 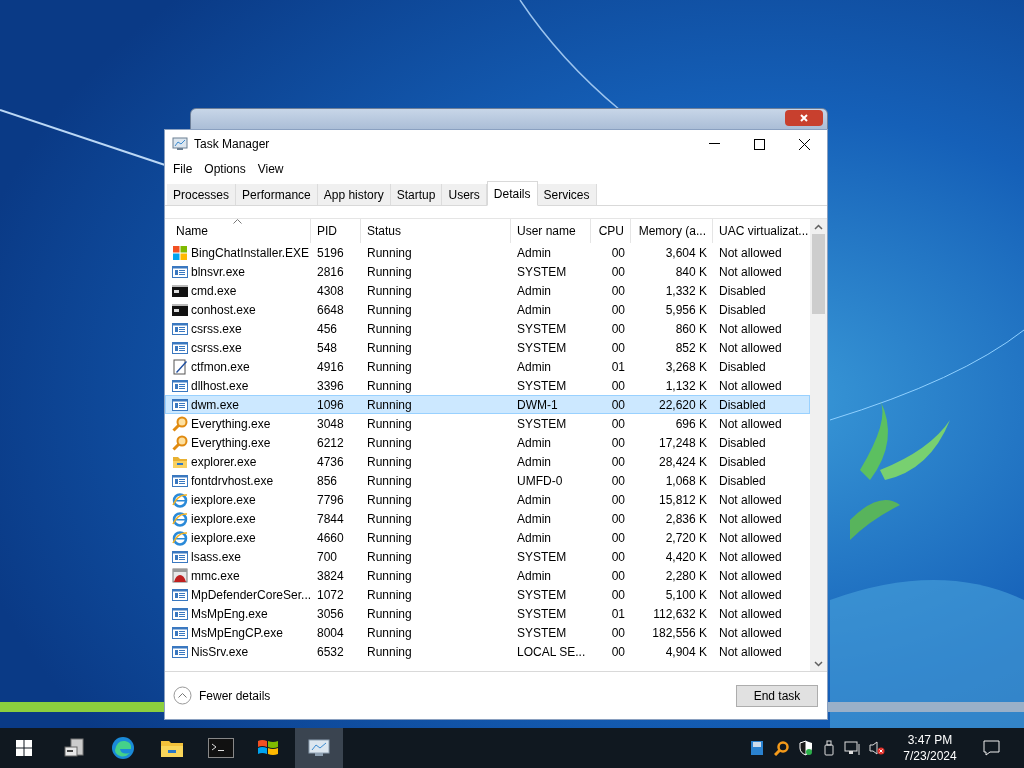 I want to click on process-row: csrss.exe 548 Running SYSTEM 00 852 K Not allowed, so click(x=487, y=347).